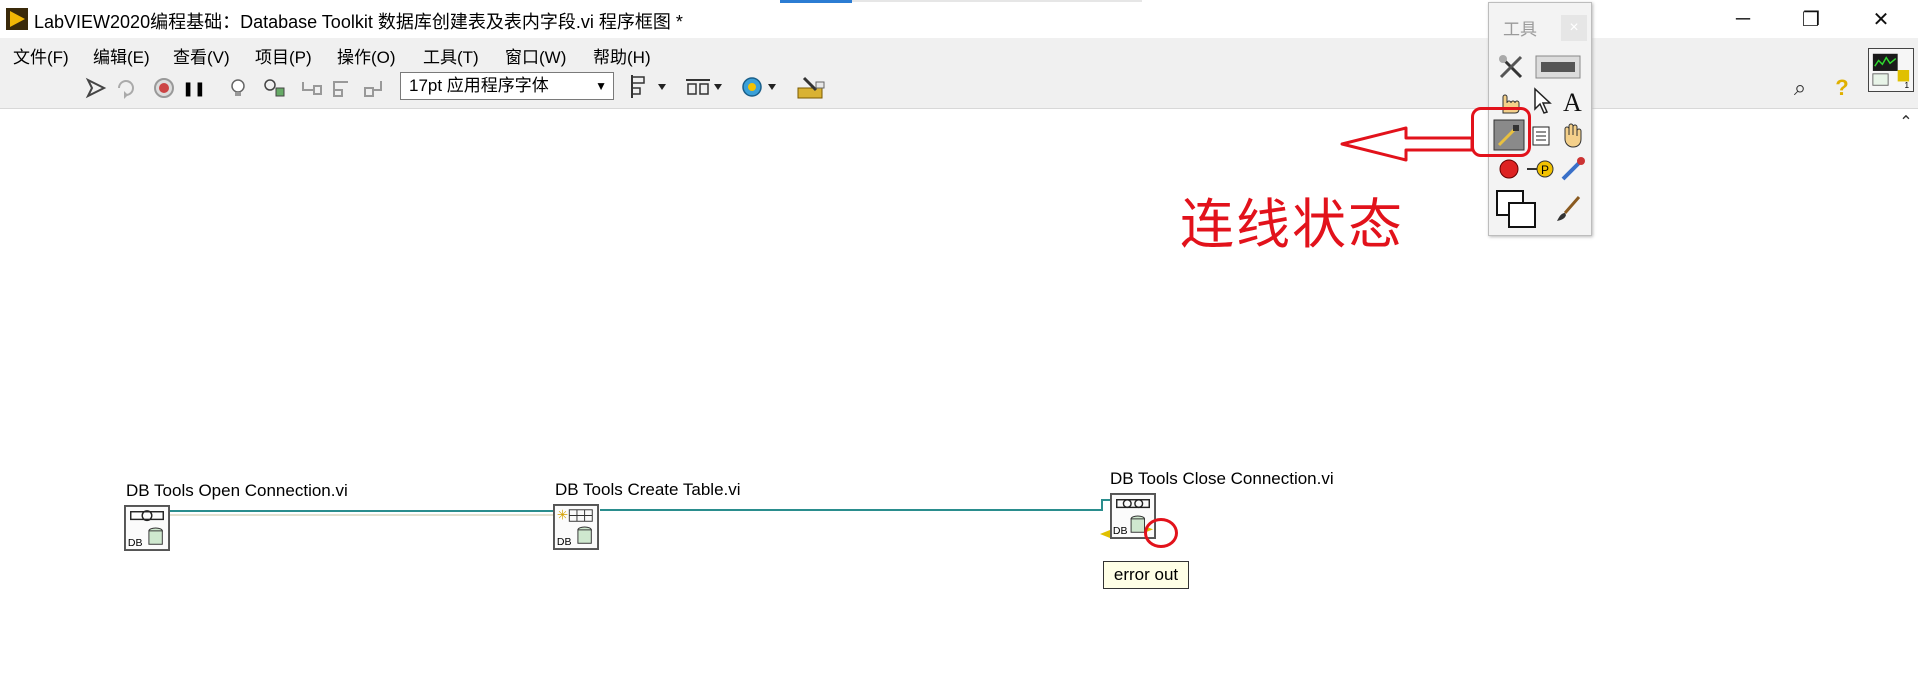 This screenshot has height=680, width=1918. I want to click on node-create-table-label: DB Tools Create Table.vi, so click(648, 489).